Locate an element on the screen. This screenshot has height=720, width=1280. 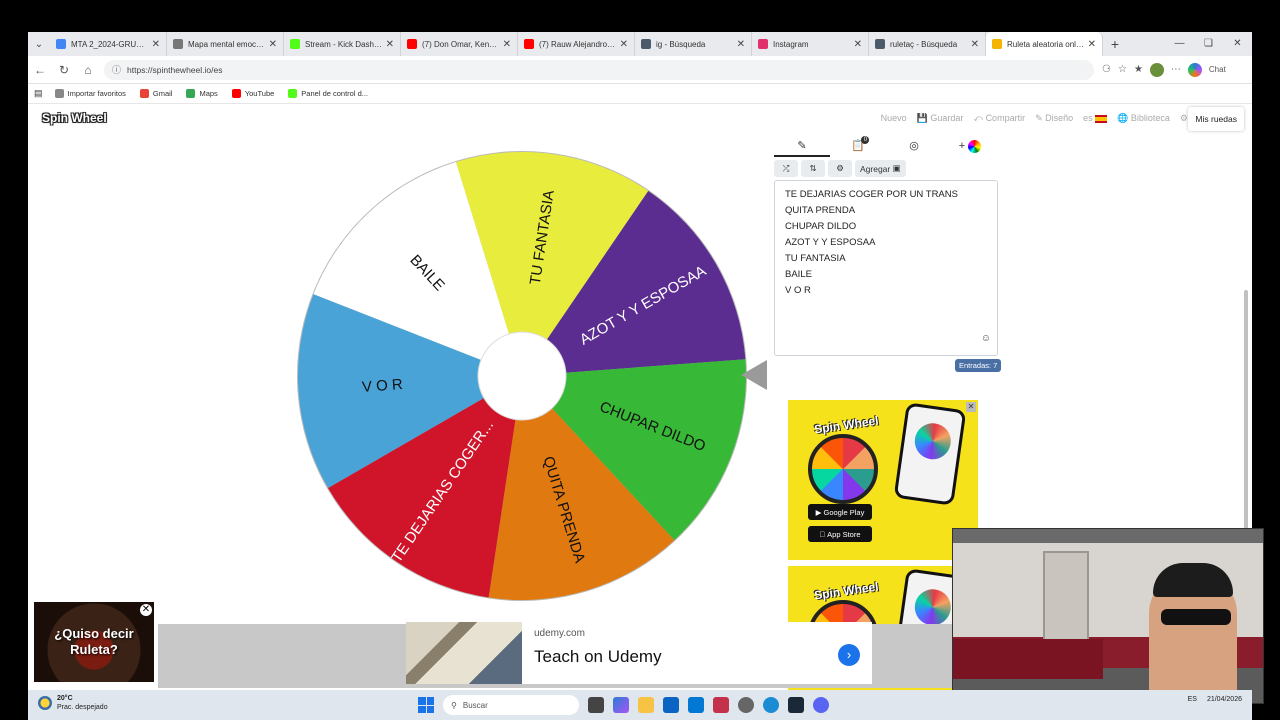
store-icon is located at coordinates (671, 705).